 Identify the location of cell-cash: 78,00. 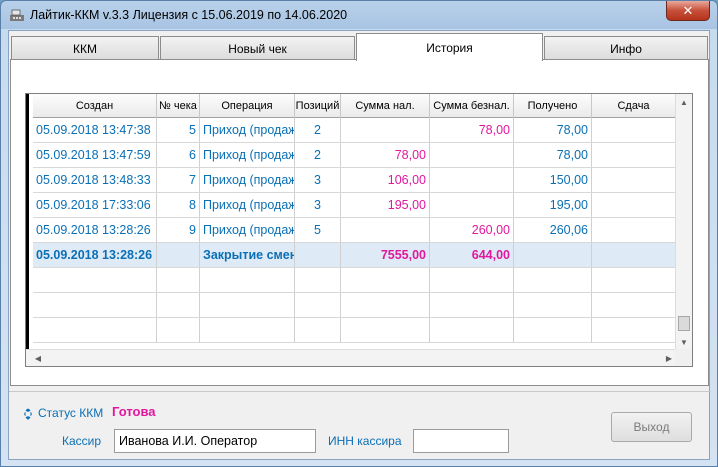
(385, 155).